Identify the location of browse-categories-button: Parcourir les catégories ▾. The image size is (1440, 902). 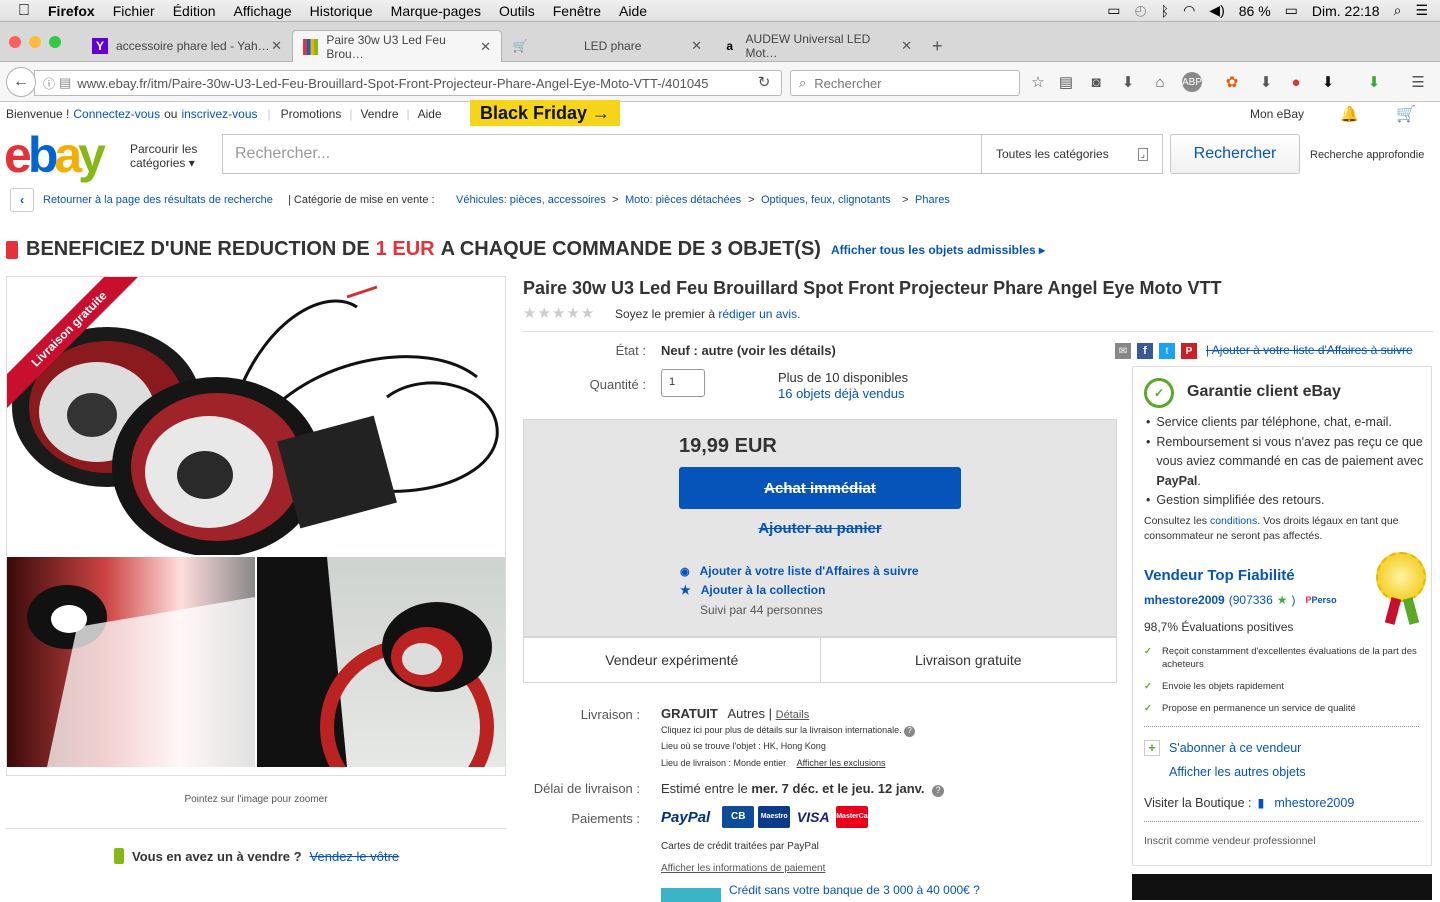
(163, 156).